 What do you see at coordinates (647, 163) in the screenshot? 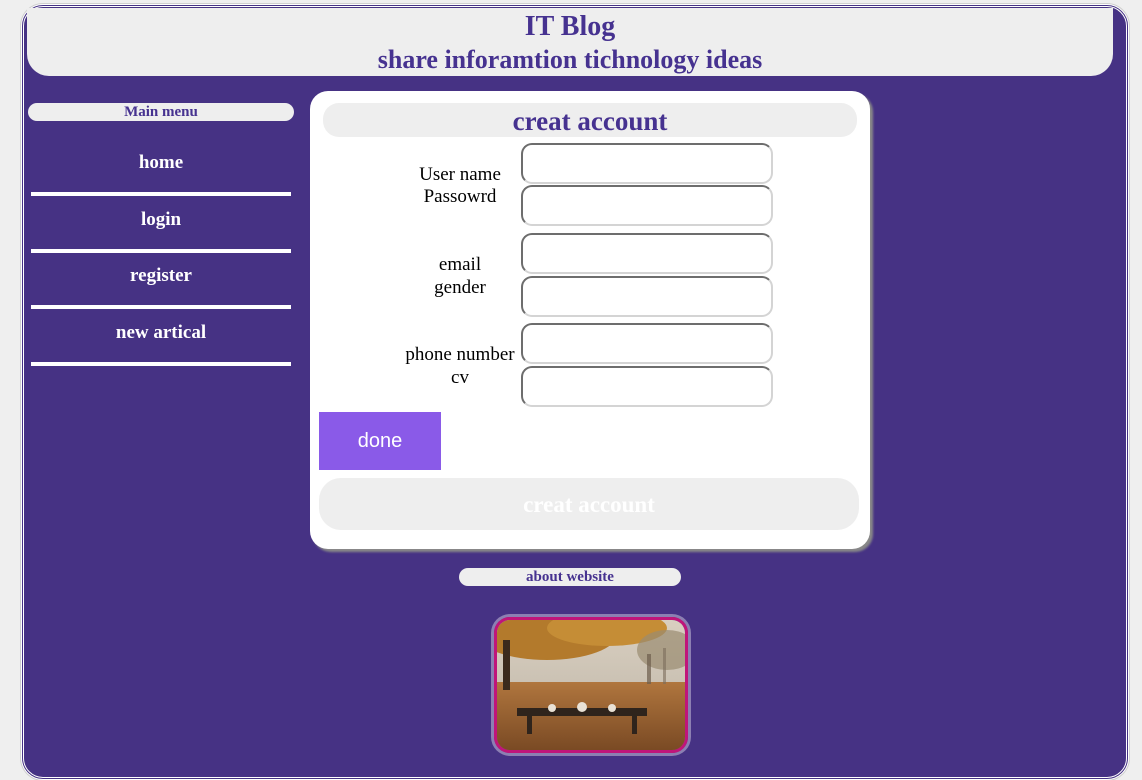
I see `username-field` at bounding box center [647, 163].